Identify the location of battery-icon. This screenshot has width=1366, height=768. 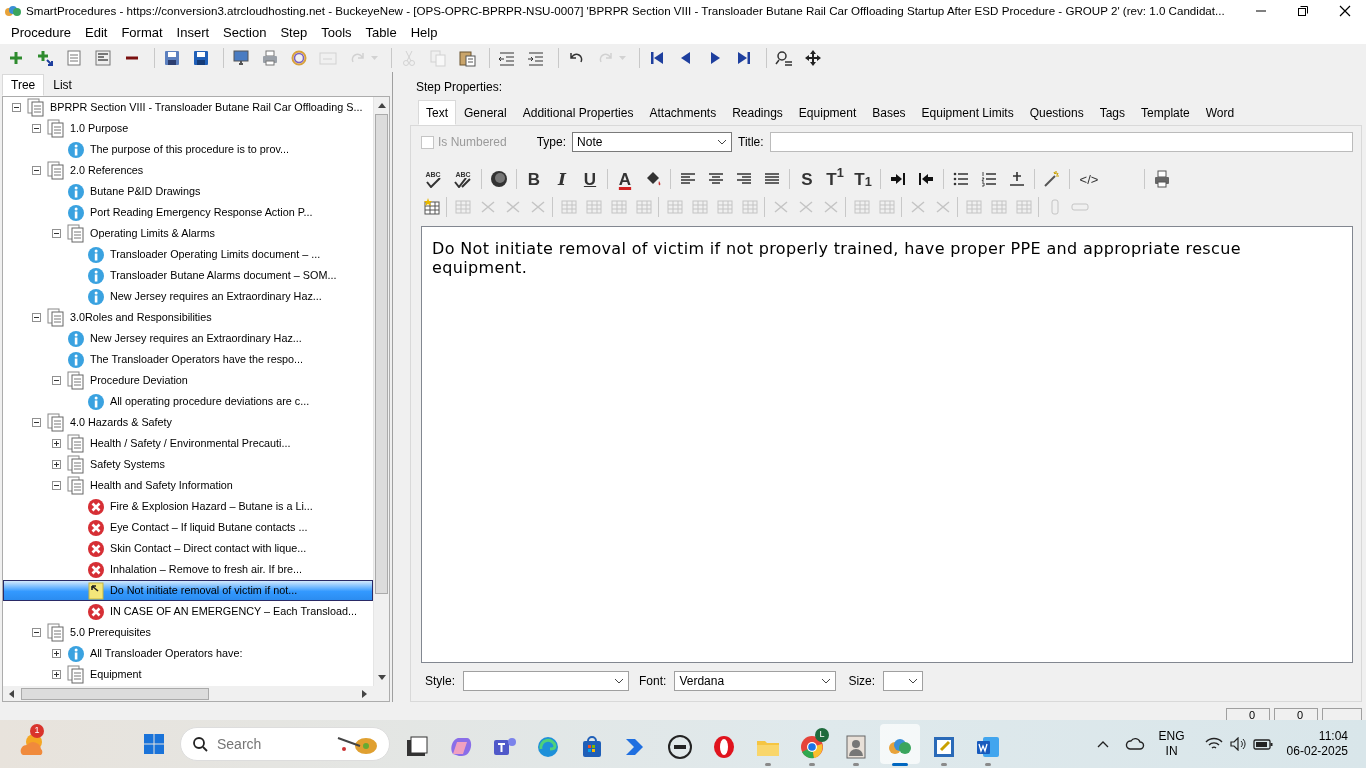
(1262, 744).